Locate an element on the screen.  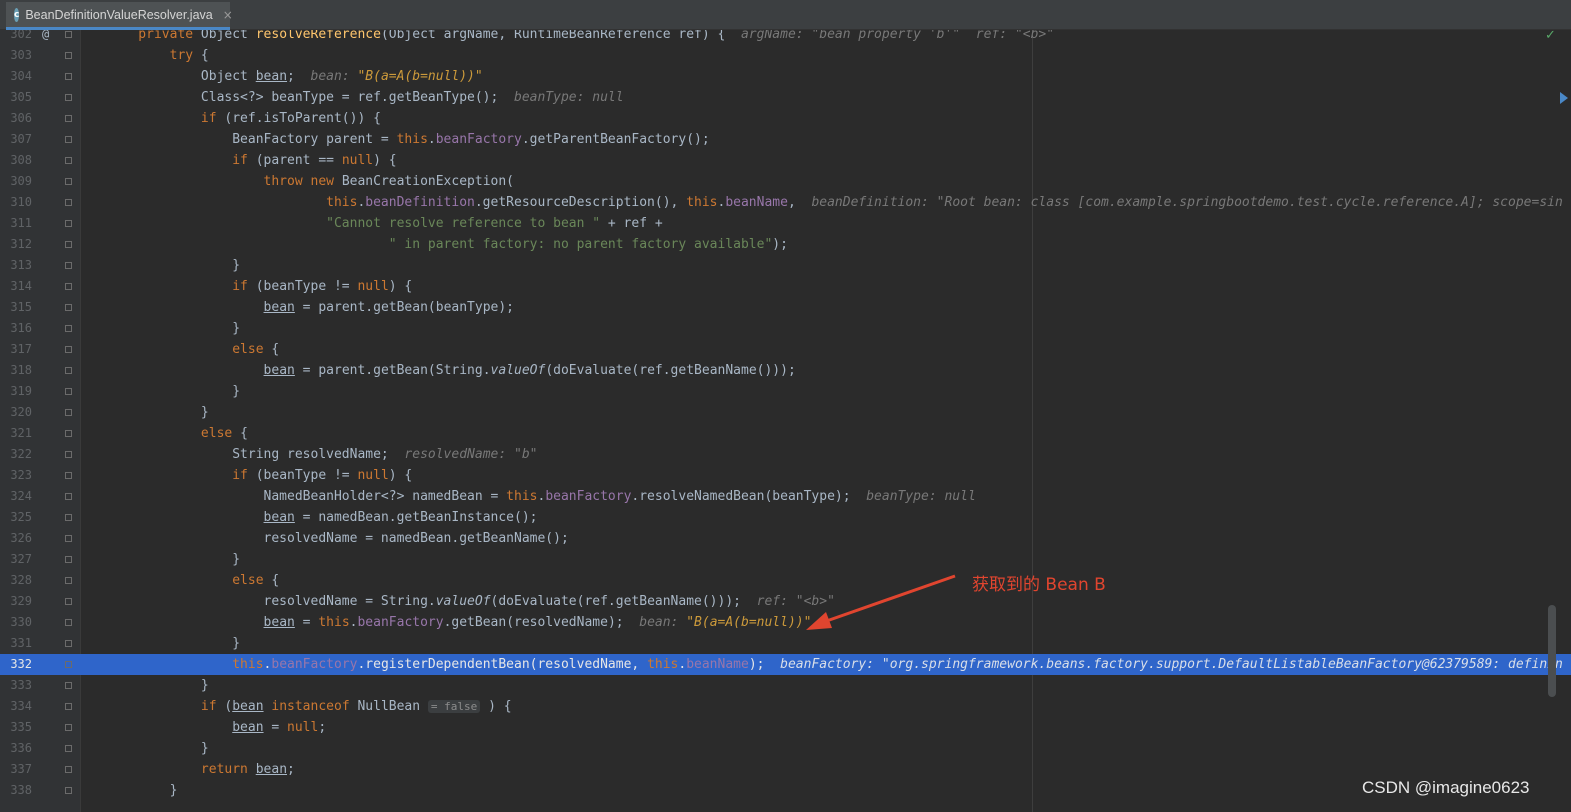
watermark: CSDN @imagine0623 is located at coordinates (1446, 787).